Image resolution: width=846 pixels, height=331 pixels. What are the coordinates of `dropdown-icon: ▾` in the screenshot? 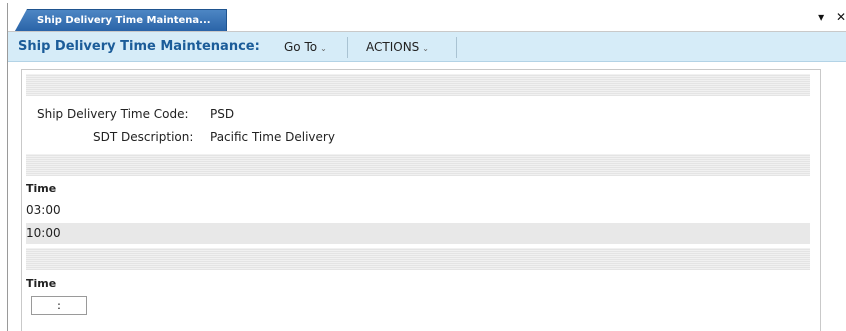 It's located at (821, 17).